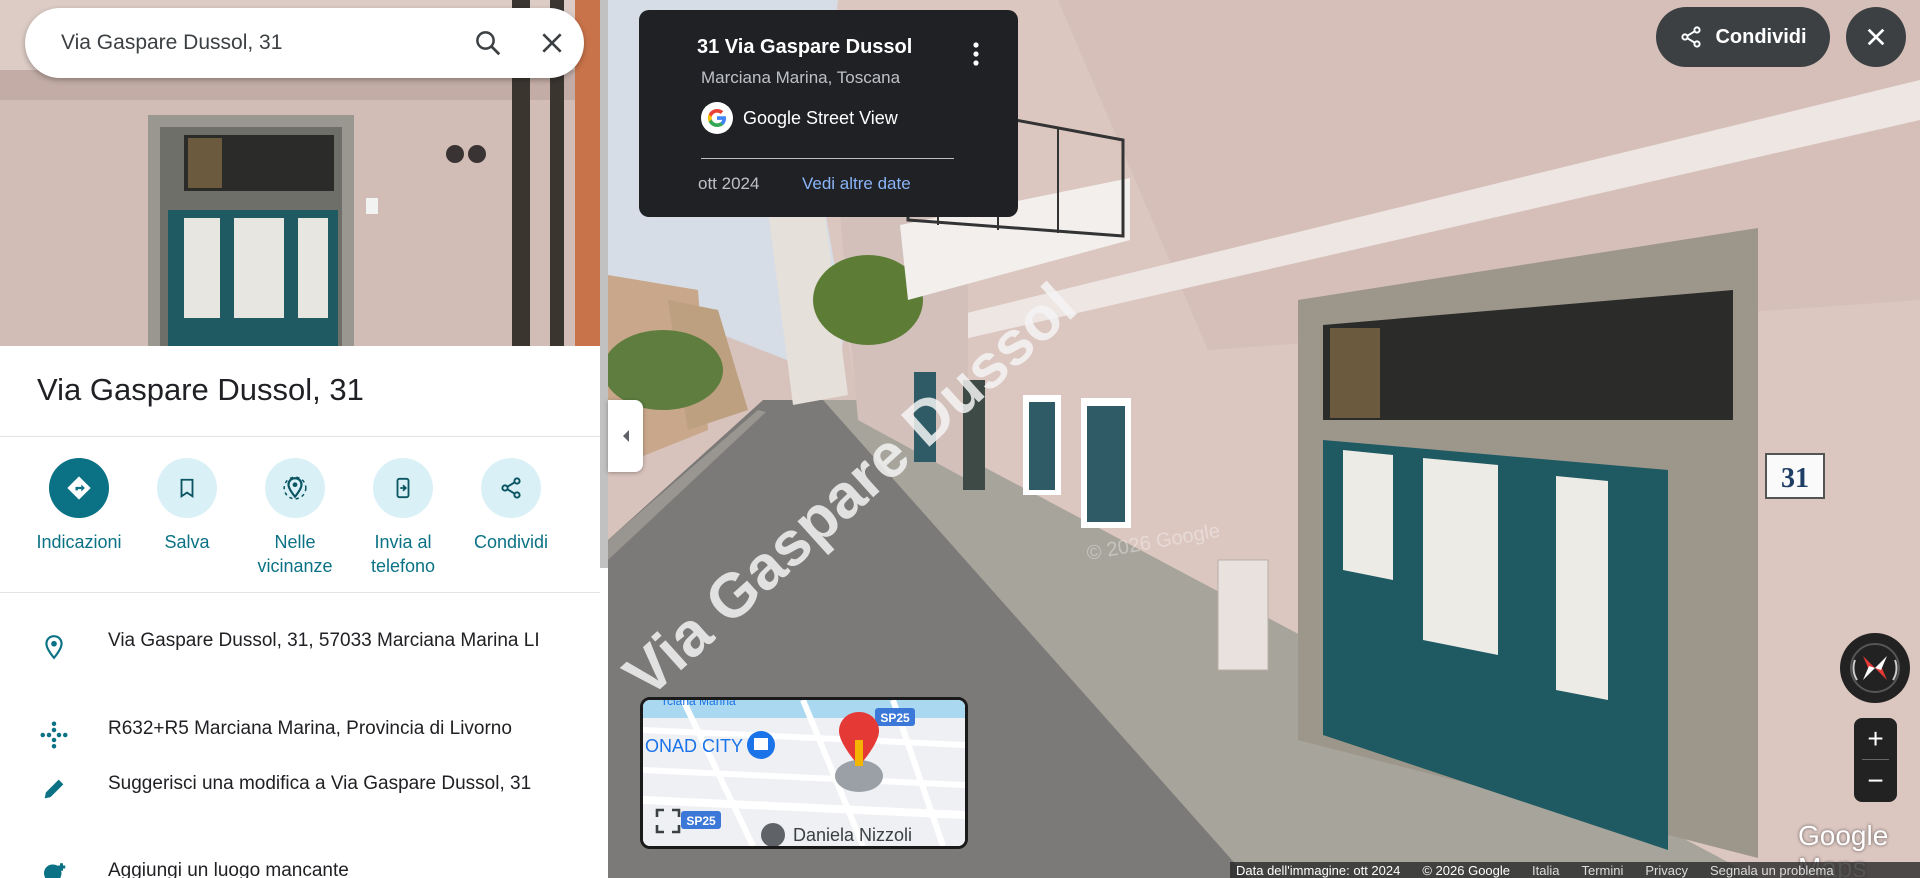  What do you see at coordinates (852, 835) in the screenshot?
I see `minimap-poi-label: Daniela Nizzoli` at bounding box center [852, 835].